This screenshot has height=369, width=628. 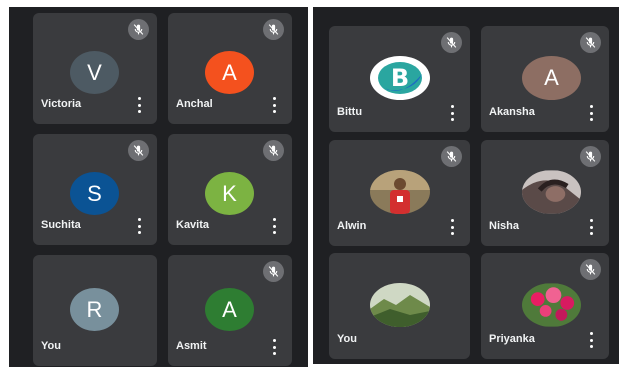 I want to click on avatar: S, so click(x=94, y=193).